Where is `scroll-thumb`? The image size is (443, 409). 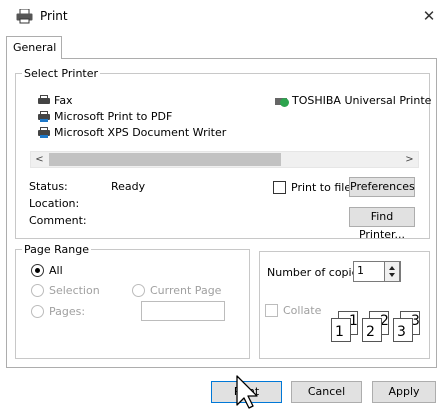 scroll-thumb is located at coordinates (165, 159).